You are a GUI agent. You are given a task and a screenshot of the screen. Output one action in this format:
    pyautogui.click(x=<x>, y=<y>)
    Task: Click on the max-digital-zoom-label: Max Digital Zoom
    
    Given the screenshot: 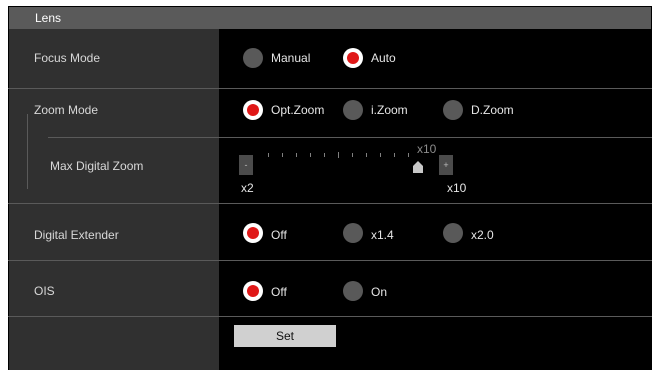 What is the action you would take?
    pyautogui.click(x=97, y=166)
    